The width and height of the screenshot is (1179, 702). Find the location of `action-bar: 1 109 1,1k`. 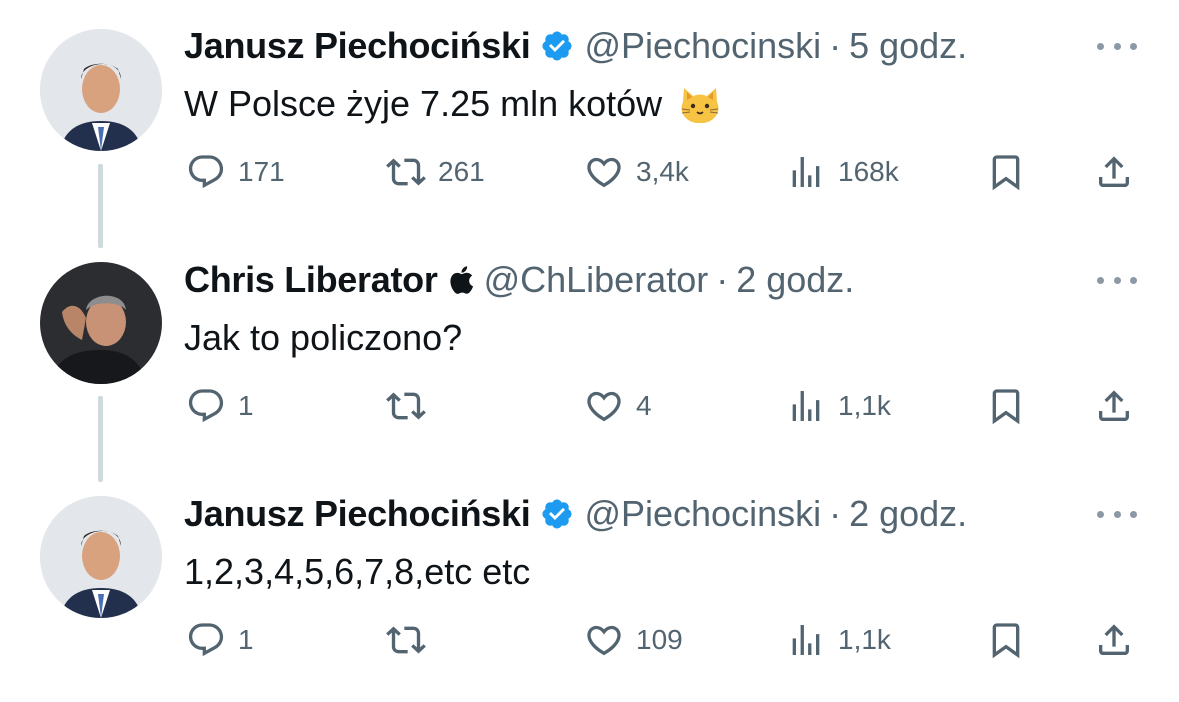

action-bar: 1 109 1,1k is located at coordinates (589, 640).